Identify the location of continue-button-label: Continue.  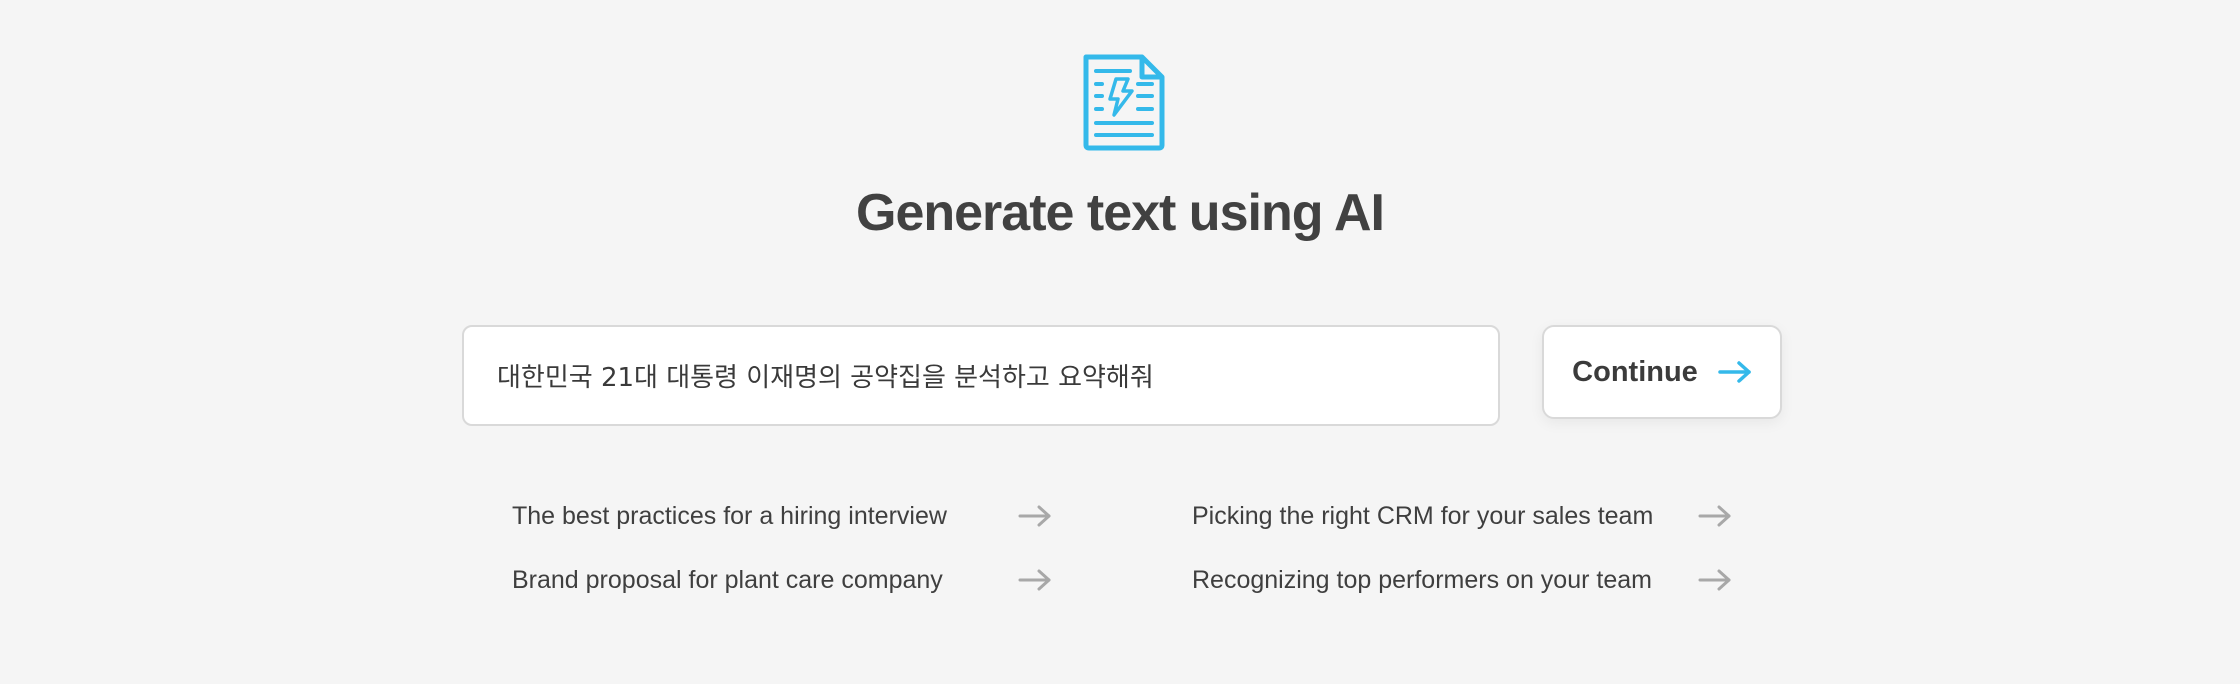
(1635, 371).